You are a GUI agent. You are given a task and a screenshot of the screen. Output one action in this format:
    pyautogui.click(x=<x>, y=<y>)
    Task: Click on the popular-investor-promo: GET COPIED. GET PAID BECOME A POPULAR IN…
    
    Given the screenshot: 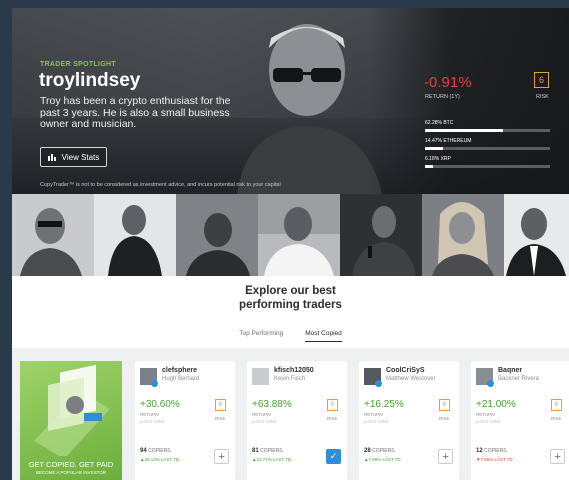 What is the action you would take?
    pyautogui.click(x=71, y=420)
    